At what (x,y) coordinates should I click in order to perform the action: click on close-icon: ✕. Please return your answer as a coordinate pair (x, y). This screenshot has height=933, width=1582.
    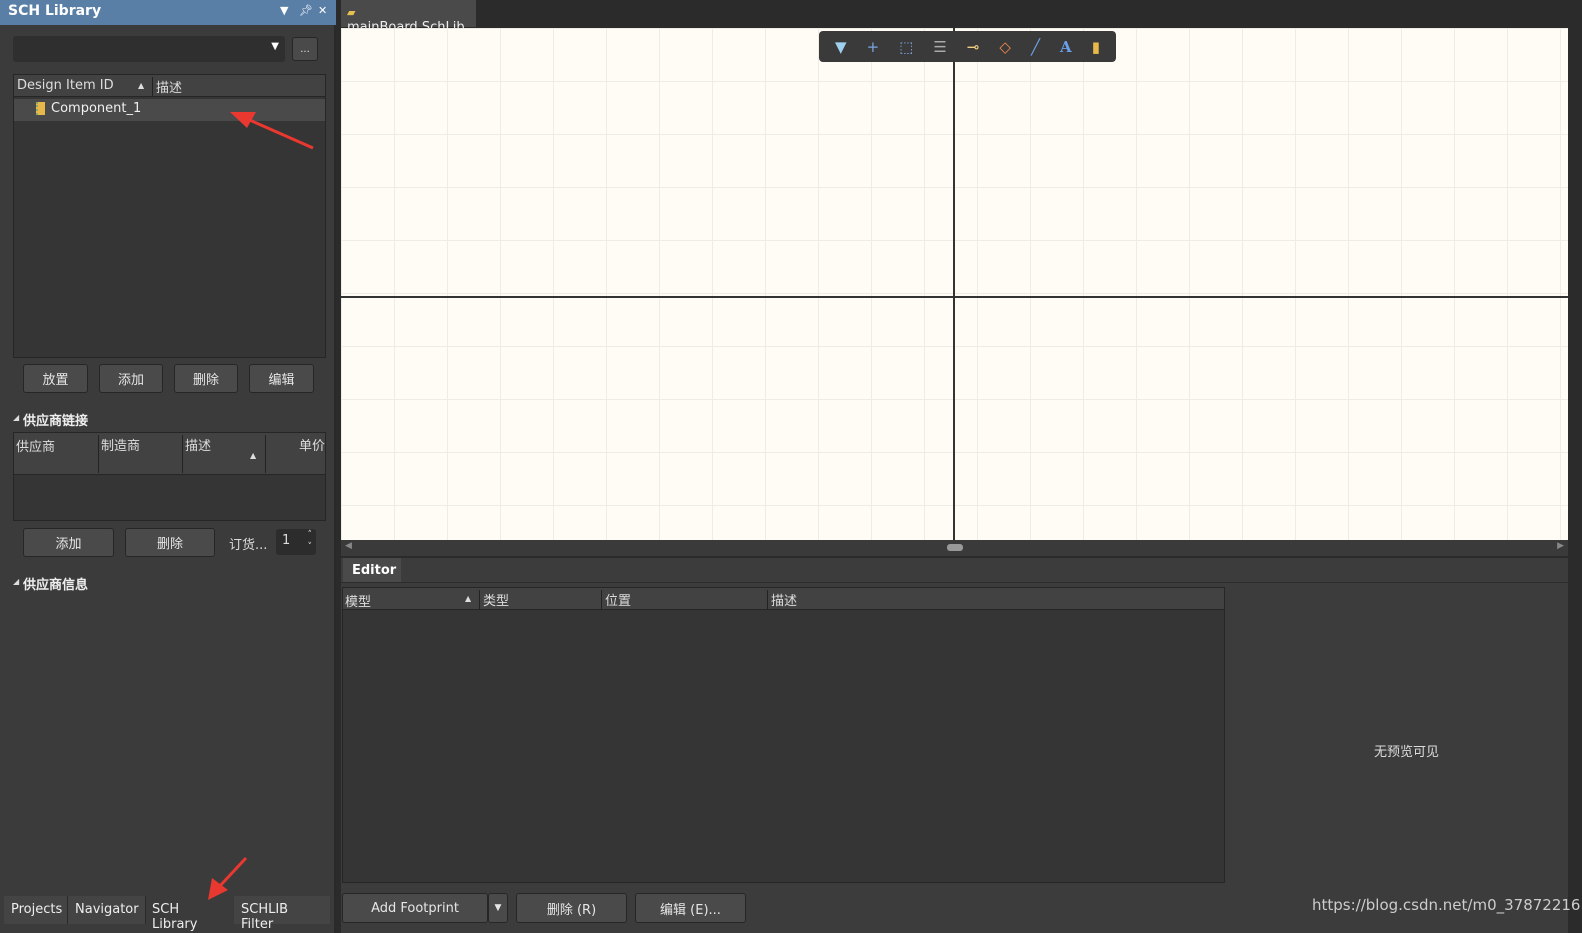
    Looking at the image, I should click on (322, 10).